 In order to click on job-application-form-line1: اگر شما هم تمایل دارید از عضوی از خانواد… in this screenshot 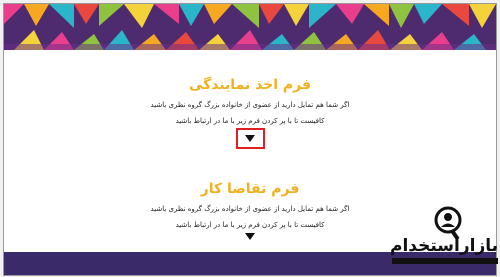, I will do `click(250, 209)`.